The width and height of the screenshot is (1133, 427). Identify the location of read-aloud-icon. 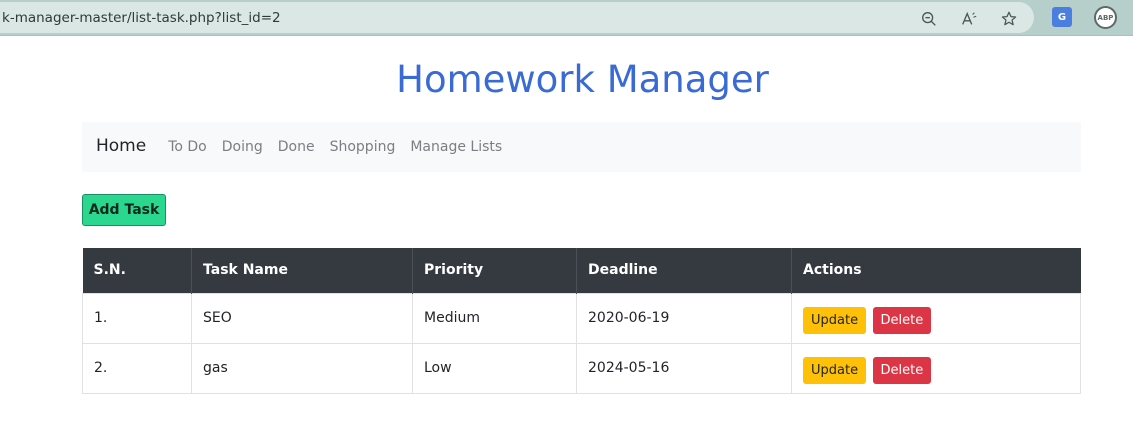
(969, 19).